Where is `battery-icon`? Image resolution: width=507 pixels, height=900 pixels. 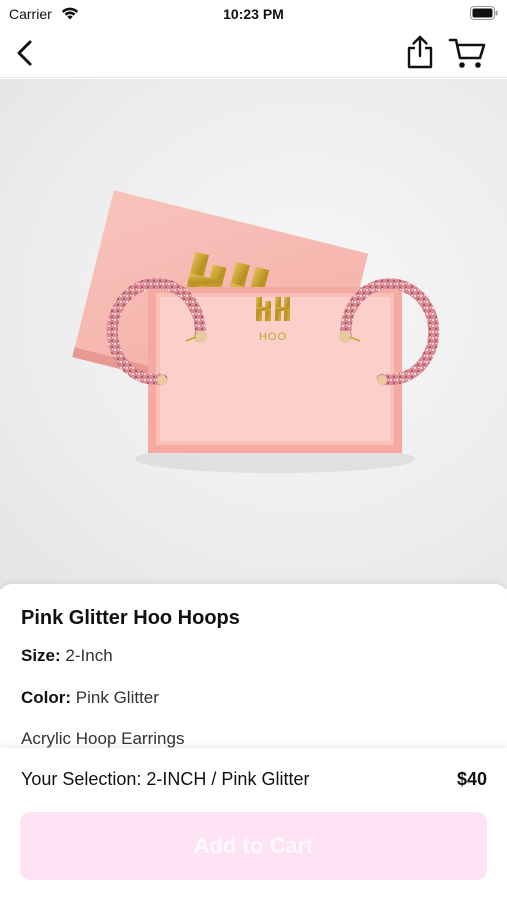
battery-icon is located at coordinates (484, 13).